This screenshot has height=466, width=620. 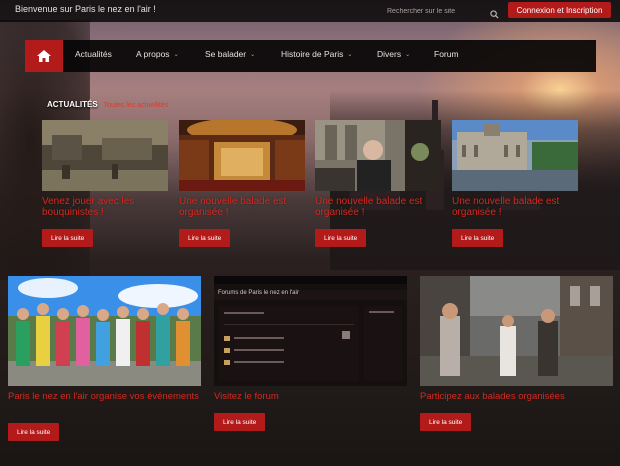 I want to click on news-image-guide, so click(x=378, y=155).